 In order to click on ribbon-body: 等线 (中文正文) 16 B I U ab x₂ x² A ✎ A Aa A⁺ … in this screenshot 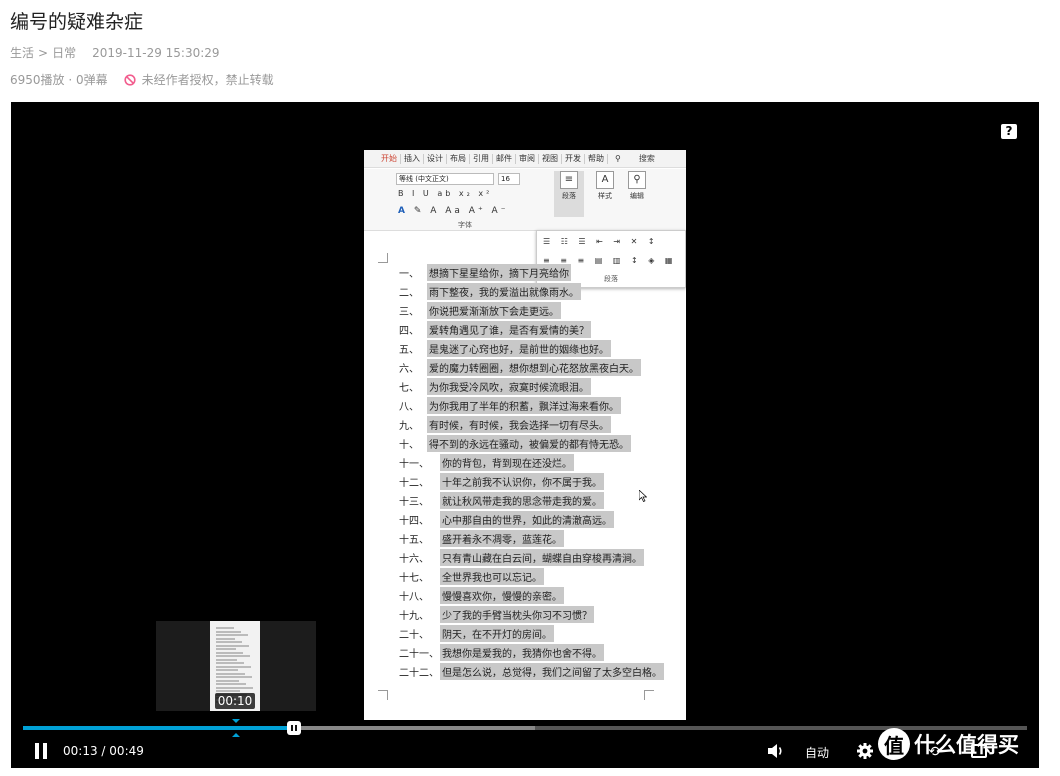, I will do `click(525, 200)`.